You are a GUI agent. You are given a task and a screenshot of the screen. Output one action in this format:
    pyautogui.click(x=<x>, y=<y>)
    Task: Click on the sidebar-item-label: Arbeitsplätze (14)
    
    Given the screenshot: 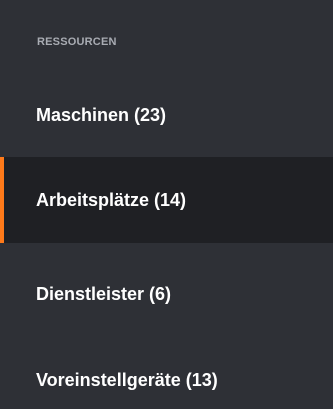 What is the action you would take?
    pyautogui.click(x=111, y=199)
    